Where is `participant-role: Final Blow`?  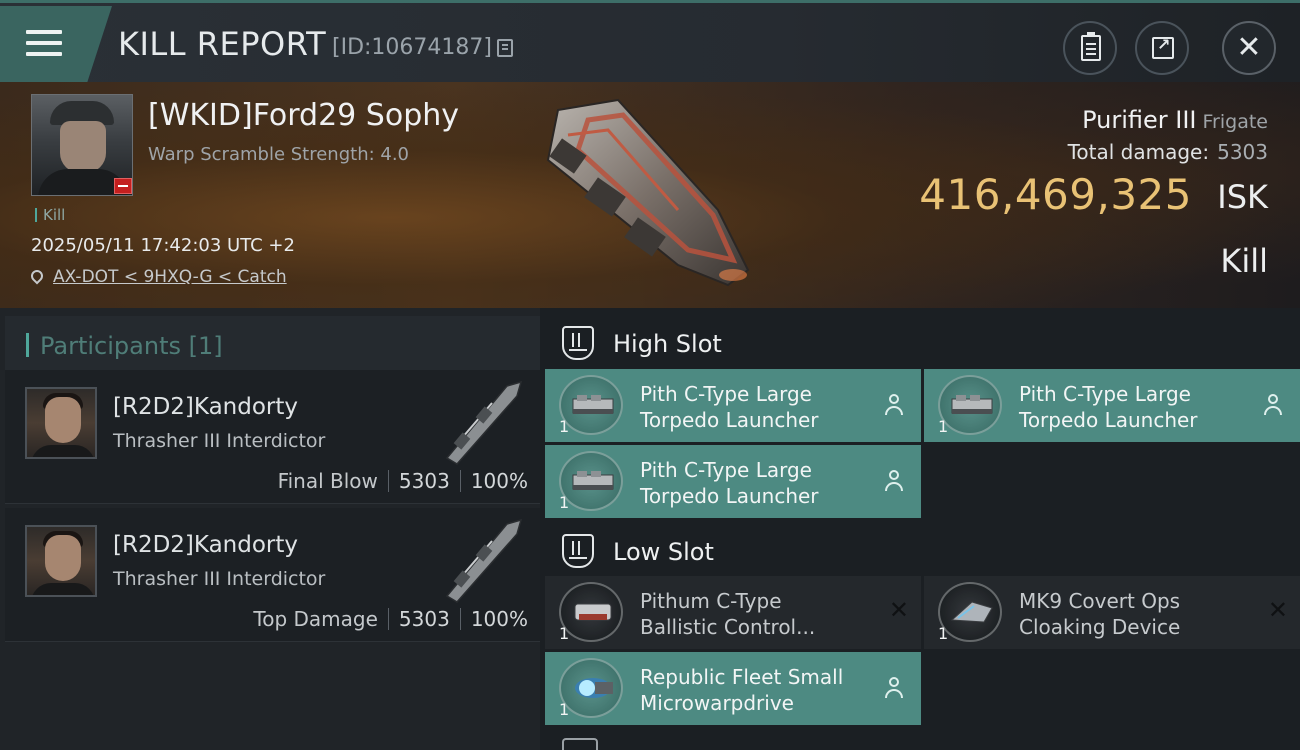 participant-role: Final Blow is located at coordinates (327, 481).